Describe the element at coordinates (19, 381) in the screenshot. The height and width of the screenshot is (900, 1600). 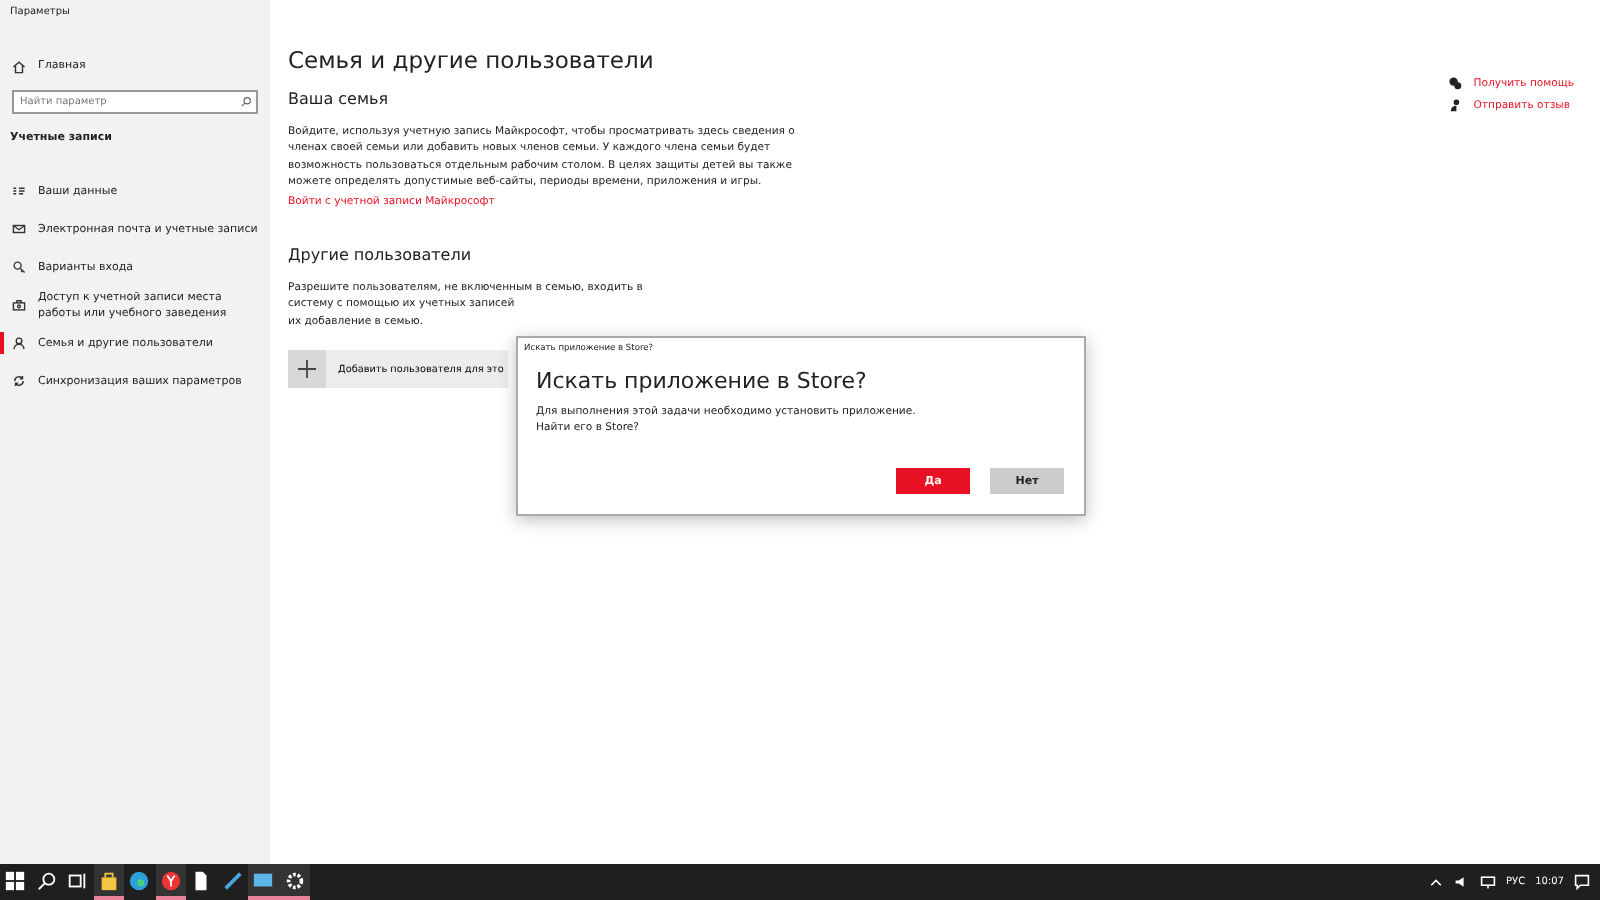
I see `sync-icon` at that location.